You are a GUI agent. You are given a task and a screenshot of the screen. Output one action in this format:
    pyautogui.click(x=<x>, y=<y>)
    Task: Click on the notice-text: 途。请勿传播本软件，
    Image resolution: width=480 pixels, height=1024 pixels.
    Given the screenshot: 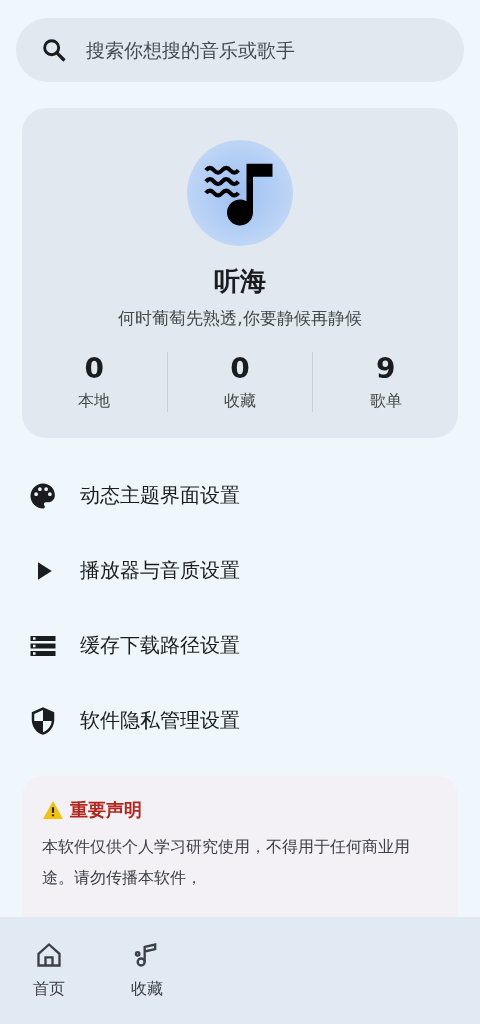 What is the action you would take?
    pyautogui.click(x=122, y=878)
    